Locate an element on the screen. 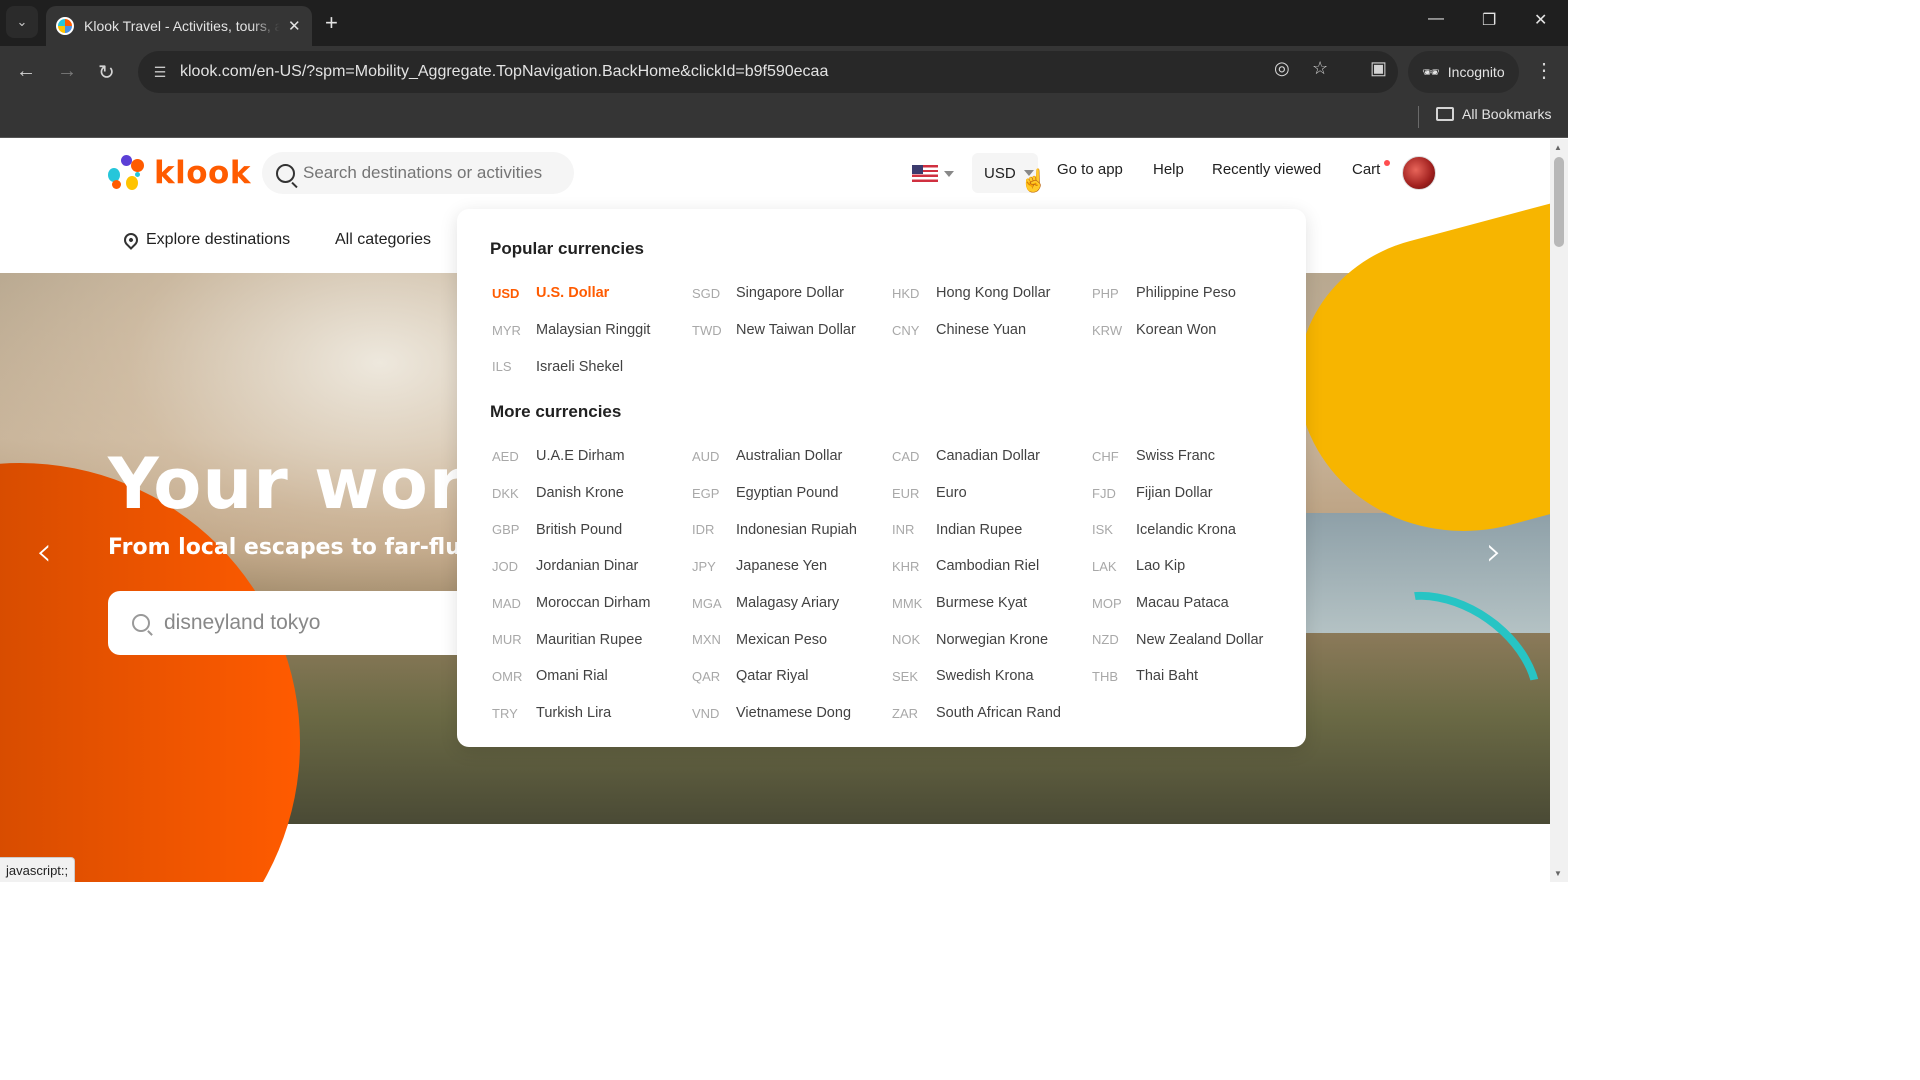  browser-menu-icon: ⋮ is located at coordinates (1544, 70).